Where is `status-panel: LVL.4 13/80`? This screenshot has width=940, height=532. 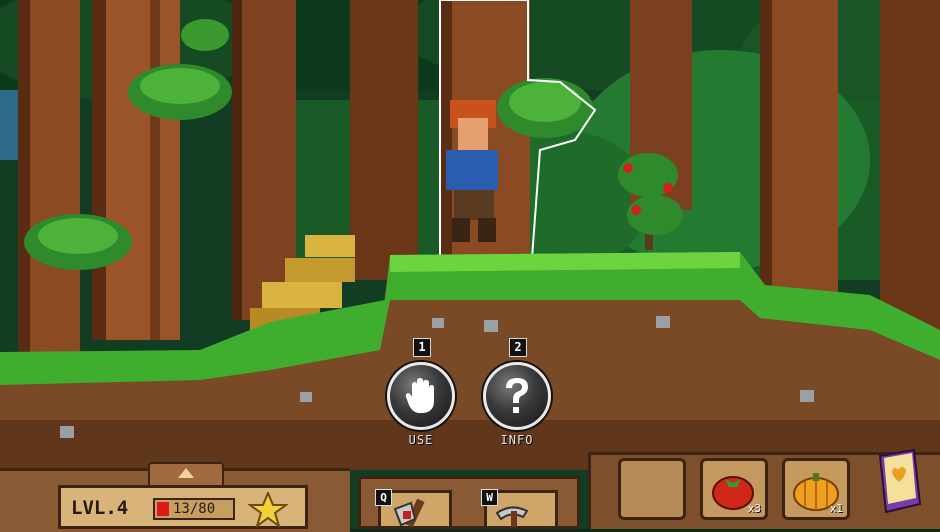
status-panel: LVL.4 13/80 is located at coordinates (183, 507).